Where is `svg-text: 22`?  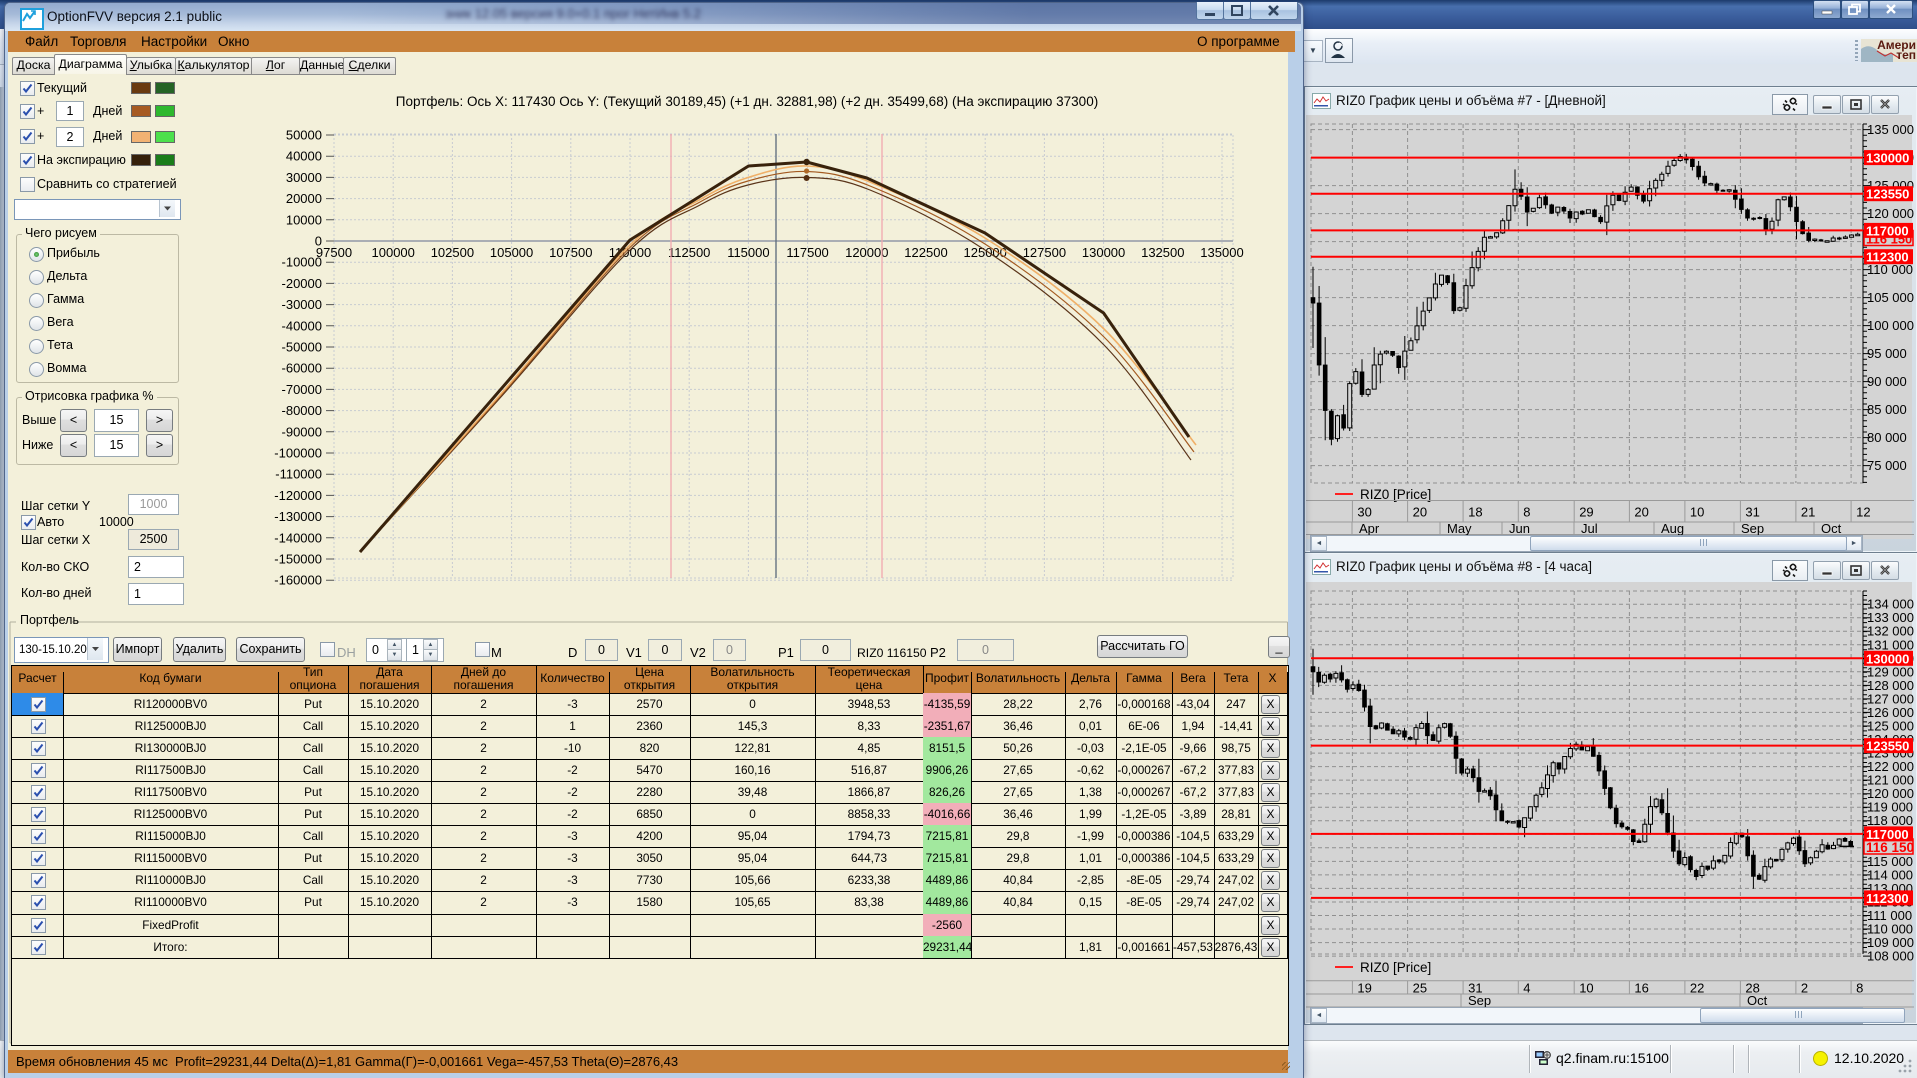
svg-text: 22 is located at coordinates (1697, 987).